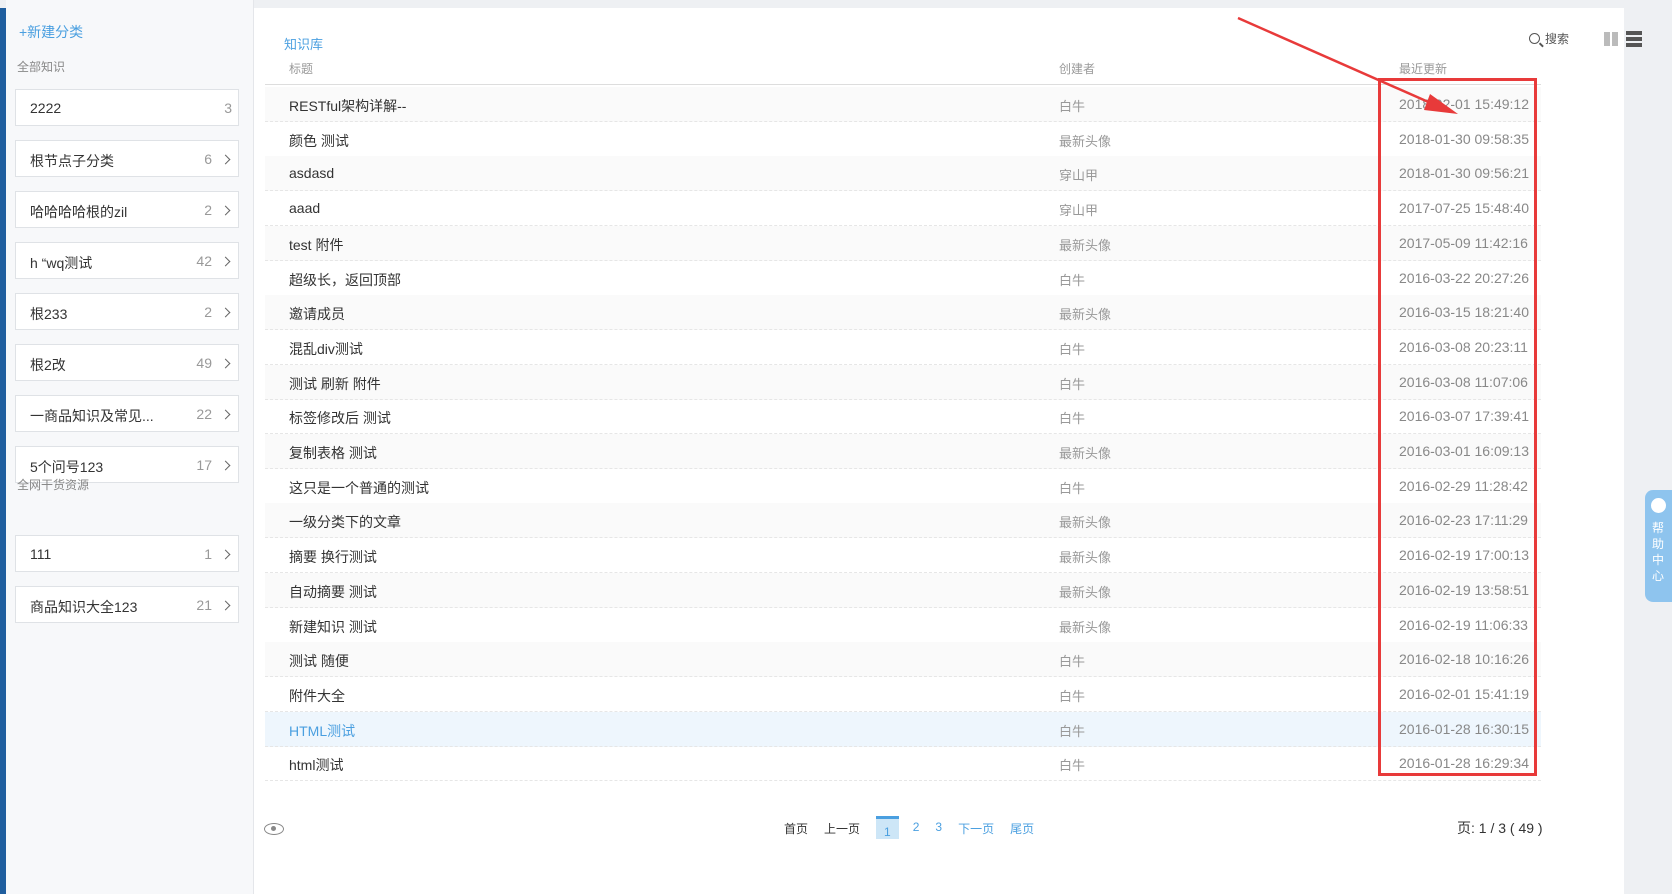 The width and height of the screenshot is (1672, 894). What do you see at coordinates (903, 382) in the screenshot?
I see `table-row: 测试 刷新 附件 白牛 2016-03-08 11:07:06` at bounding box center [903, 382].